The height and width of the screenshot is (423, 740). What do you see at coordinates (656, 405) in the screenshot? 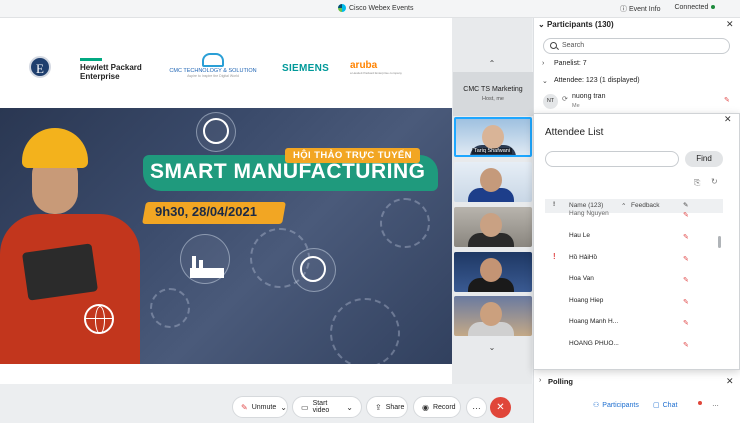
I see `chat-icon: ▢` at bounding box center [656, 405].